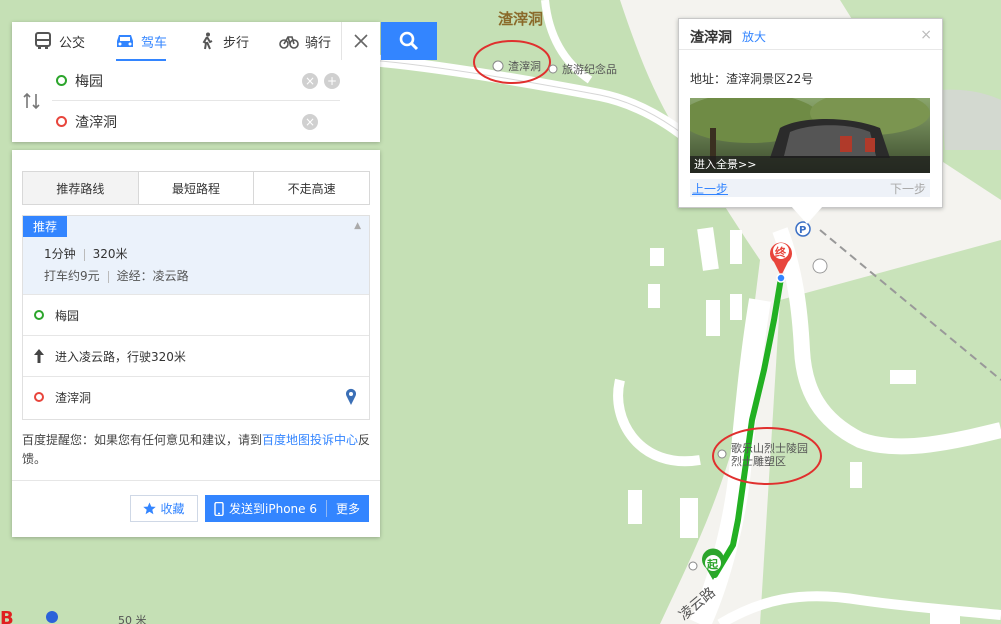  Describe the element at coordinates (61, 80) in the screenshot. I see `start-dot-icon` at that location.